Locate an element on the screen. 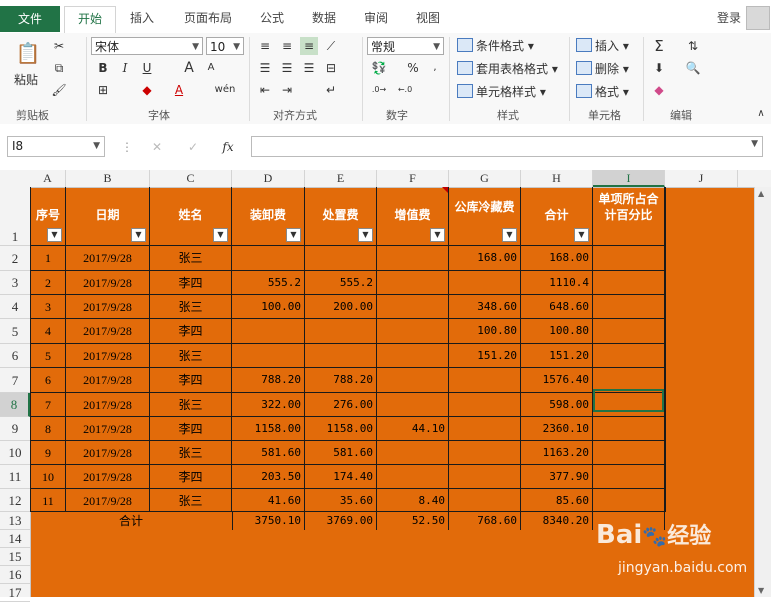 This screenshot has height=602, width=771. percent-button: % is located at coordinates (413, 68).